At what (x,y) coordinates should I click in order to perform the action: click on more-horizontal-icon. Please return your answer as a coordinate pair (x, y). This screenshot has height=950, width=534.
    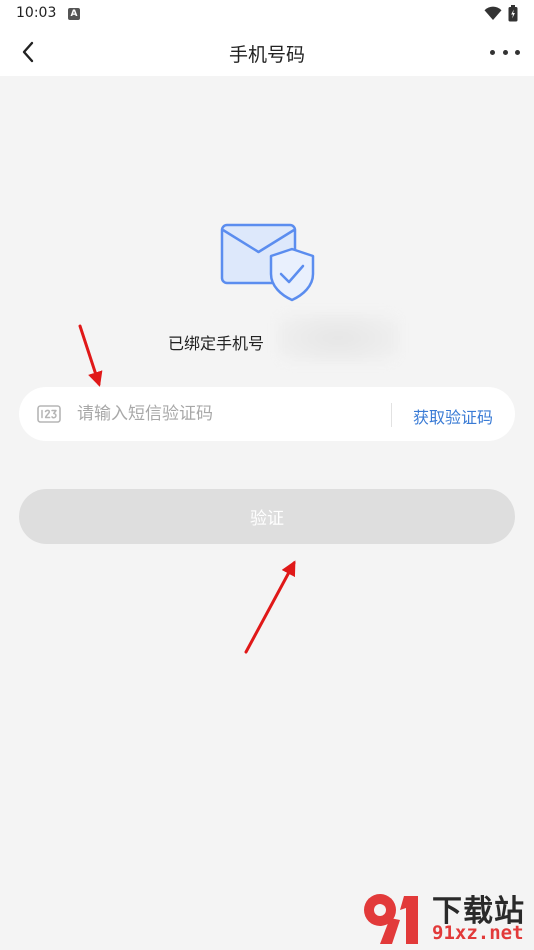
    Looking at the image, I should click on (492, 52).